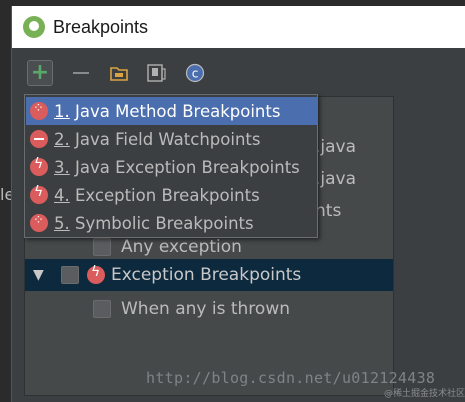 This screenshot has height=402, width=465. I want to click on tree-row-when-any-is-thrown: When any is thrown, so click(209, 309).